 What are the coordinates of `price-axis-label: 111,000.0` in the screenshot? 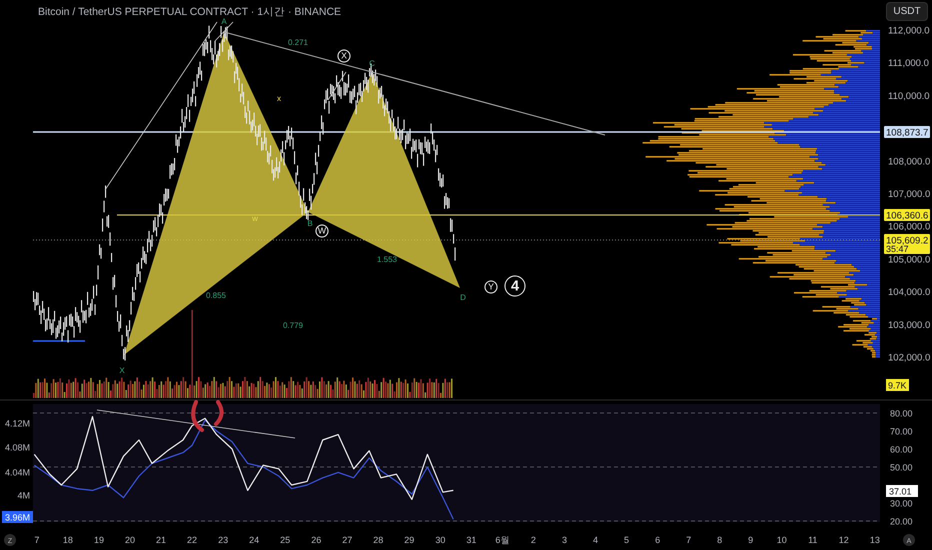 It's located at (908, 64).